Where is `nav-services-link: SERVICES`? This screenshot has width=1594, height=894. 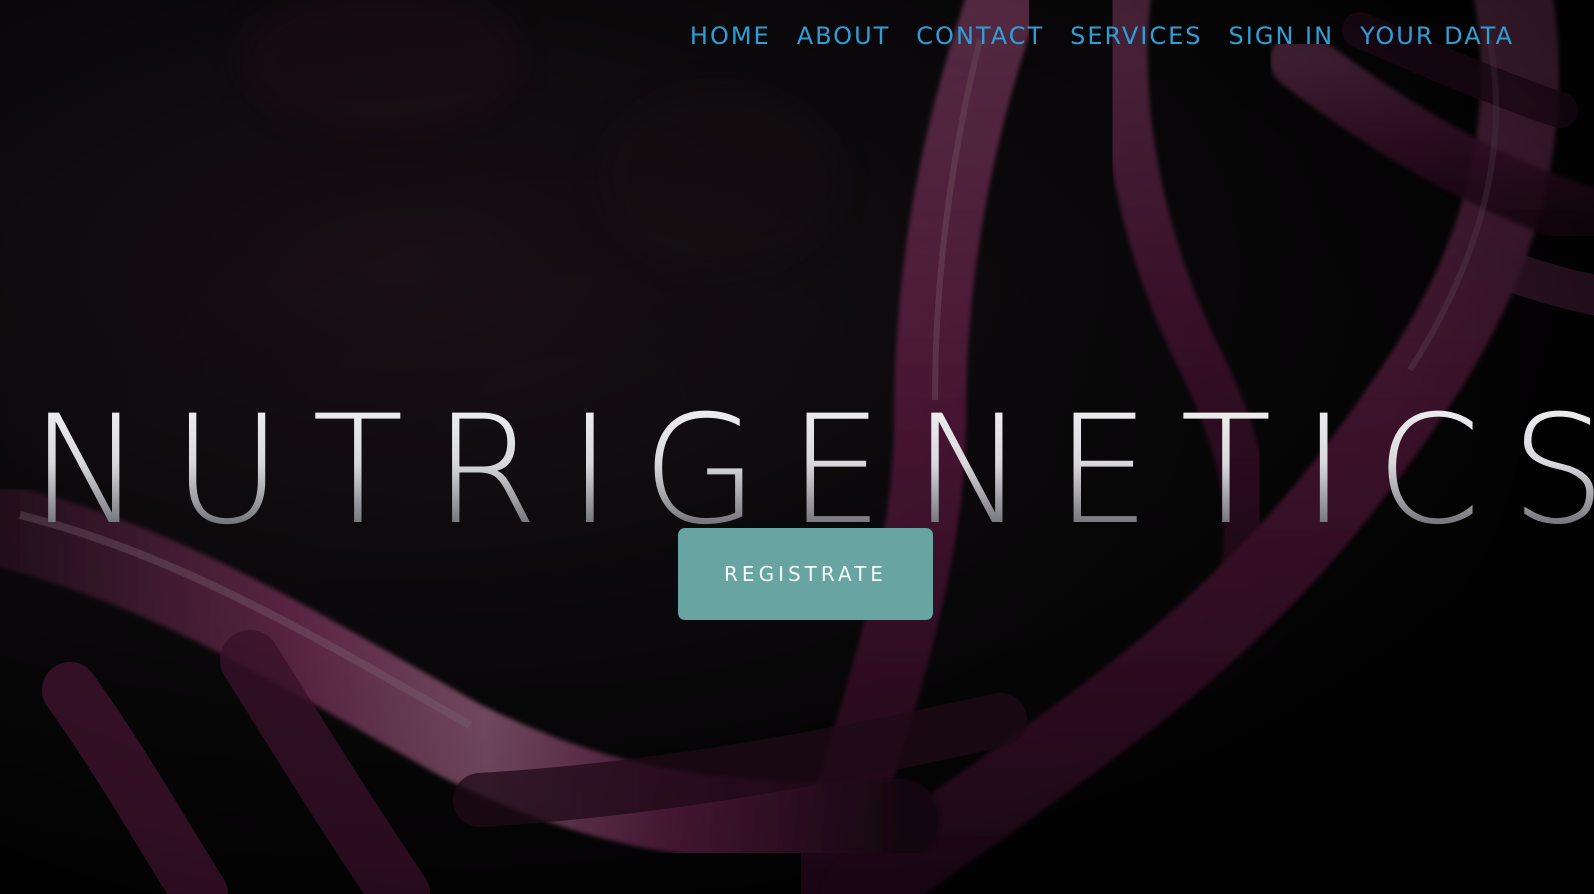 nav-services-link: SERVICES is located at coordinates (1136, 36).